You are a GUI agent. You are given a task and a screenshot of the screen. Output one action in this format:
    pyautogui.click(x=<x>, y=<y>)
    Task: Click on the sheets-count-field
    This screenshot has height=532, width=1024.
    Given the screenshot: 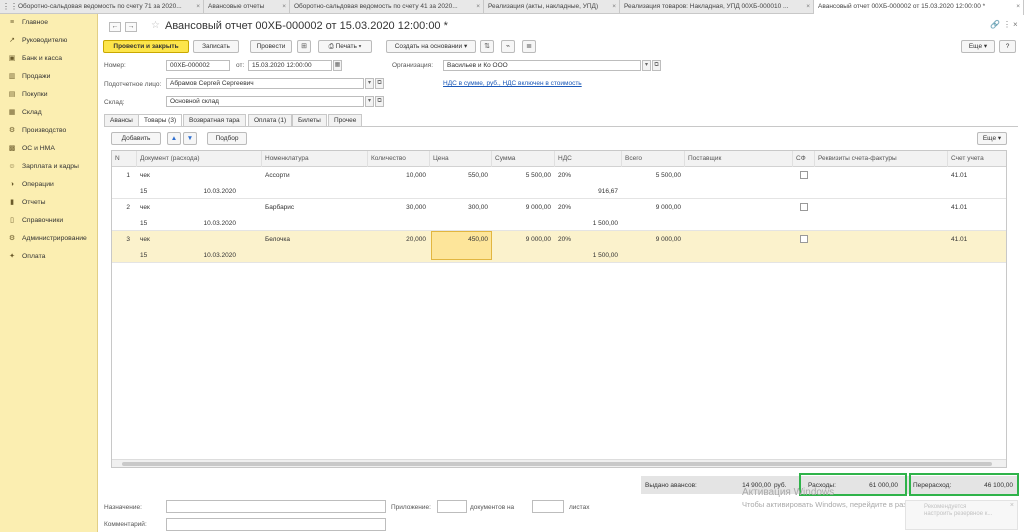 What is the action you would take?
    pyautogui.click(x=548, y=506)
    